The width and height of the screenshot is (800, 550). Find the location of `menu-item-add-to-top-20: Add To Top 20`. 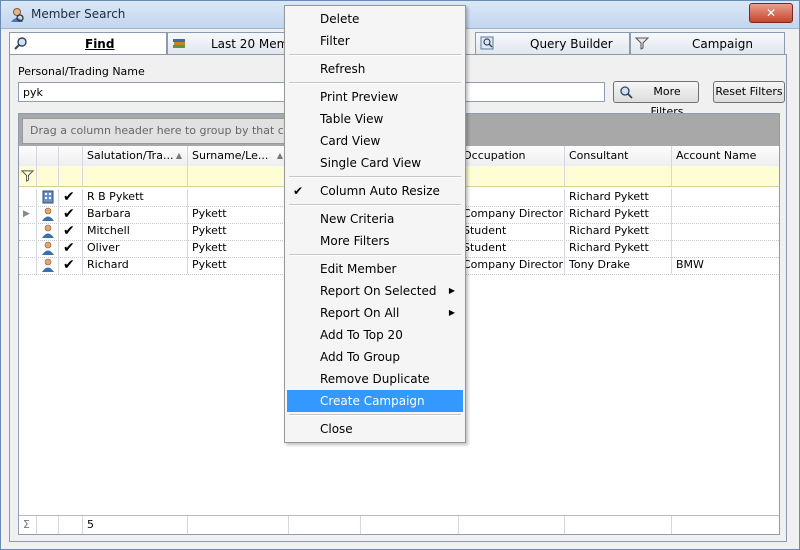

menu-item-add-to-top-20: Add To Top 20 is located at coordinates (375, 335).